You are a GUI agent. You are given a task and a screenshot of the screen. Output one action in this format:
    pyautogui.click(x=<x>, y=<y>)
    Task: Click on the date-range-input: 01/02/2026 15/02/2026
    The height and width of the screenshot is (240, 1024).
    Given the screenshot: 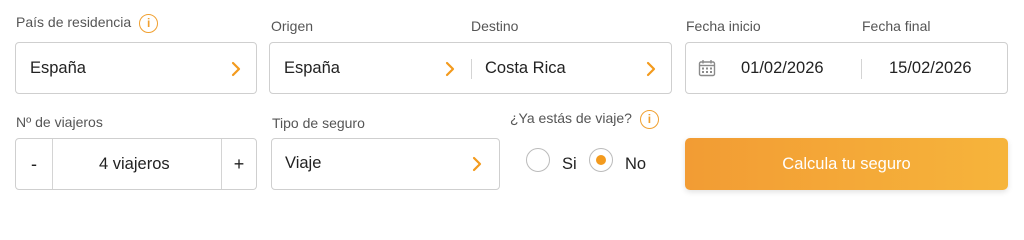 What is the action you would take?
    pyautogui.click(x=846, y=68)
    